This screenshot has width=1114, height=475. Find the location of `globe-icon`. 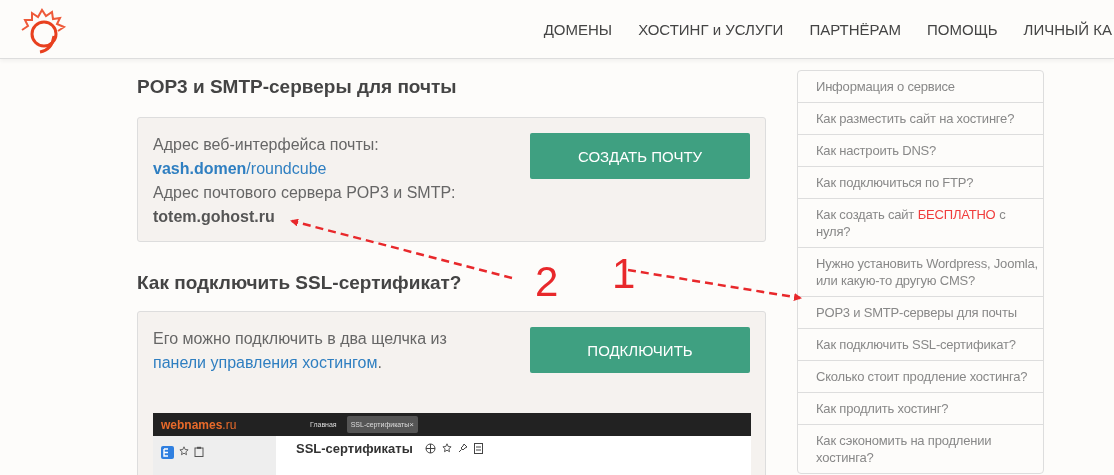

globe-icon is located at coordinates (430, 448).